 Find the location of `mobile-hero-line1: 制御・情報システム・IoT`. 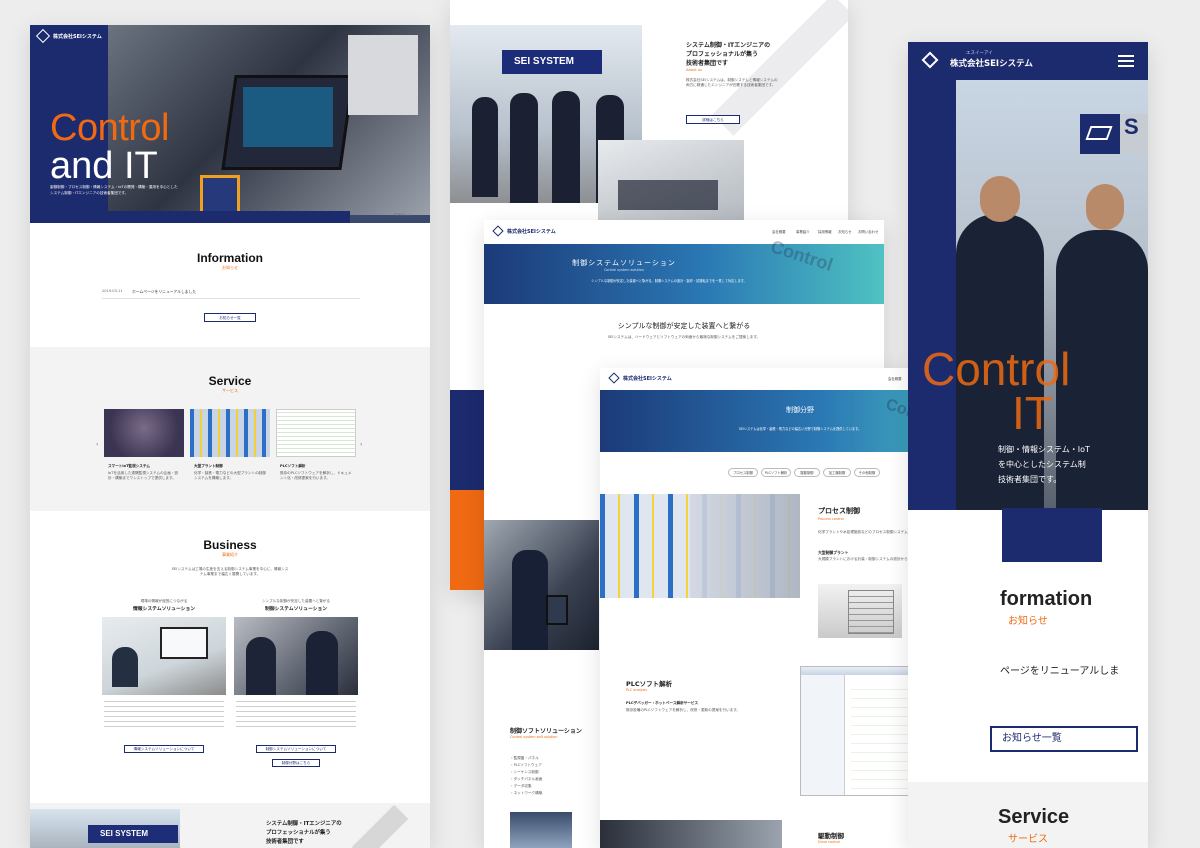

mobile-hero-line1: 制御・情報システム・IoT is located at coordinates (1044, 449).